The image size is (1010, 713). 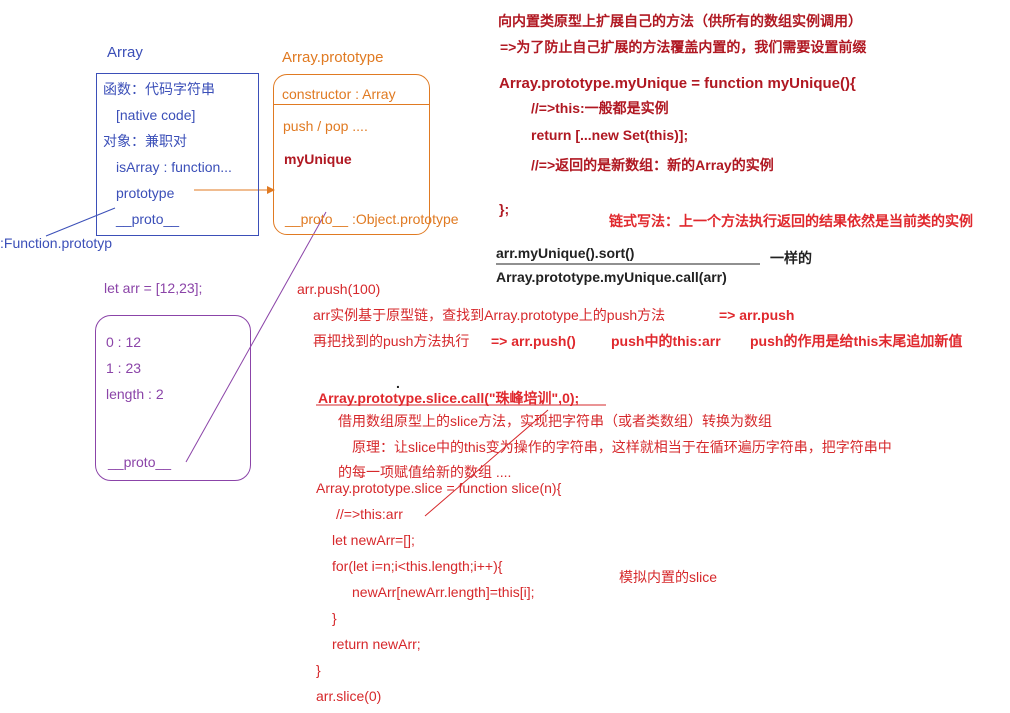 What do you see at coordinates (373, 540) in the screenshot?
I see `slice-code-3: let newArr=[];` at bounding box center [373, 540].